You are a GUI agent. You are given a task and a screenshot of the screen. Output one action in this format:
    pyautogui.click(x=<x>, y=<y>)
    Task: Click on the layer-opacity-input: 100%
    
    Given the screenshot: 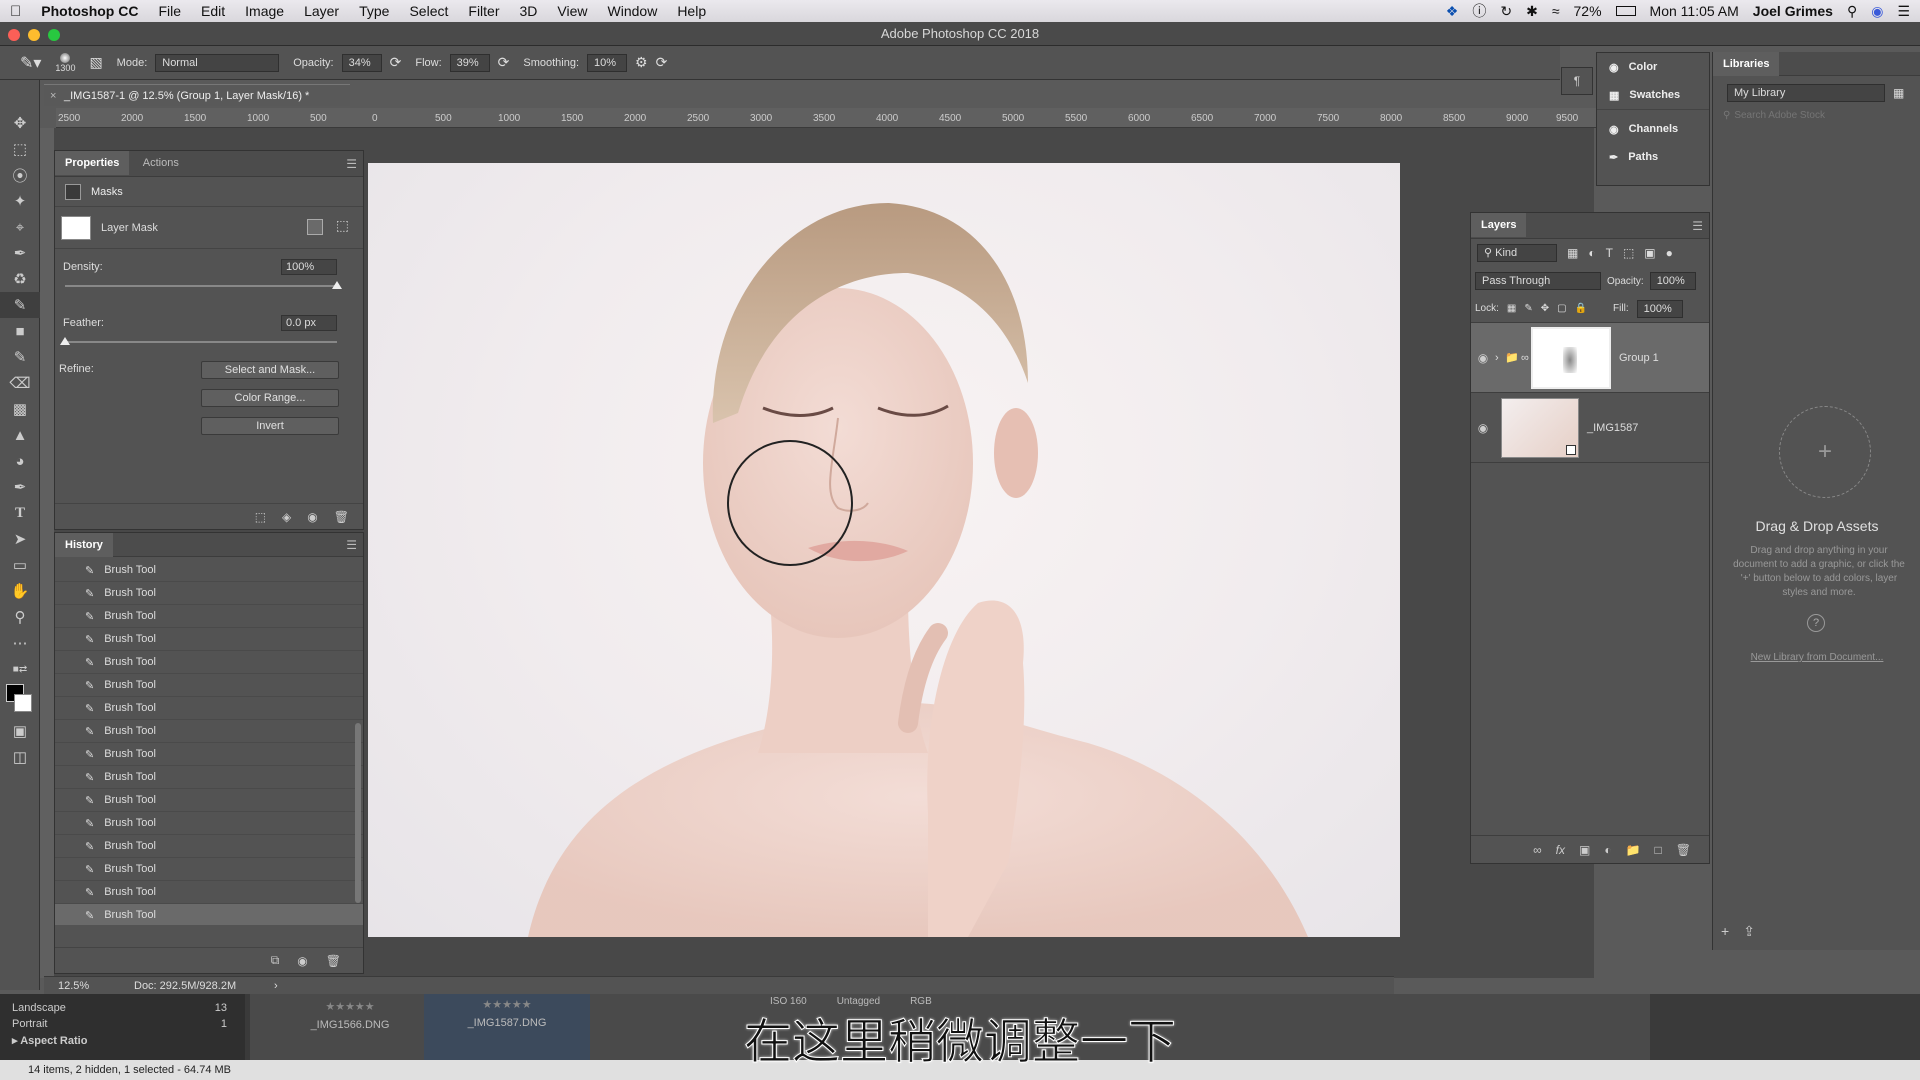 What is the action you would take?
    pyautogui.click(x=1672, y=281)
    